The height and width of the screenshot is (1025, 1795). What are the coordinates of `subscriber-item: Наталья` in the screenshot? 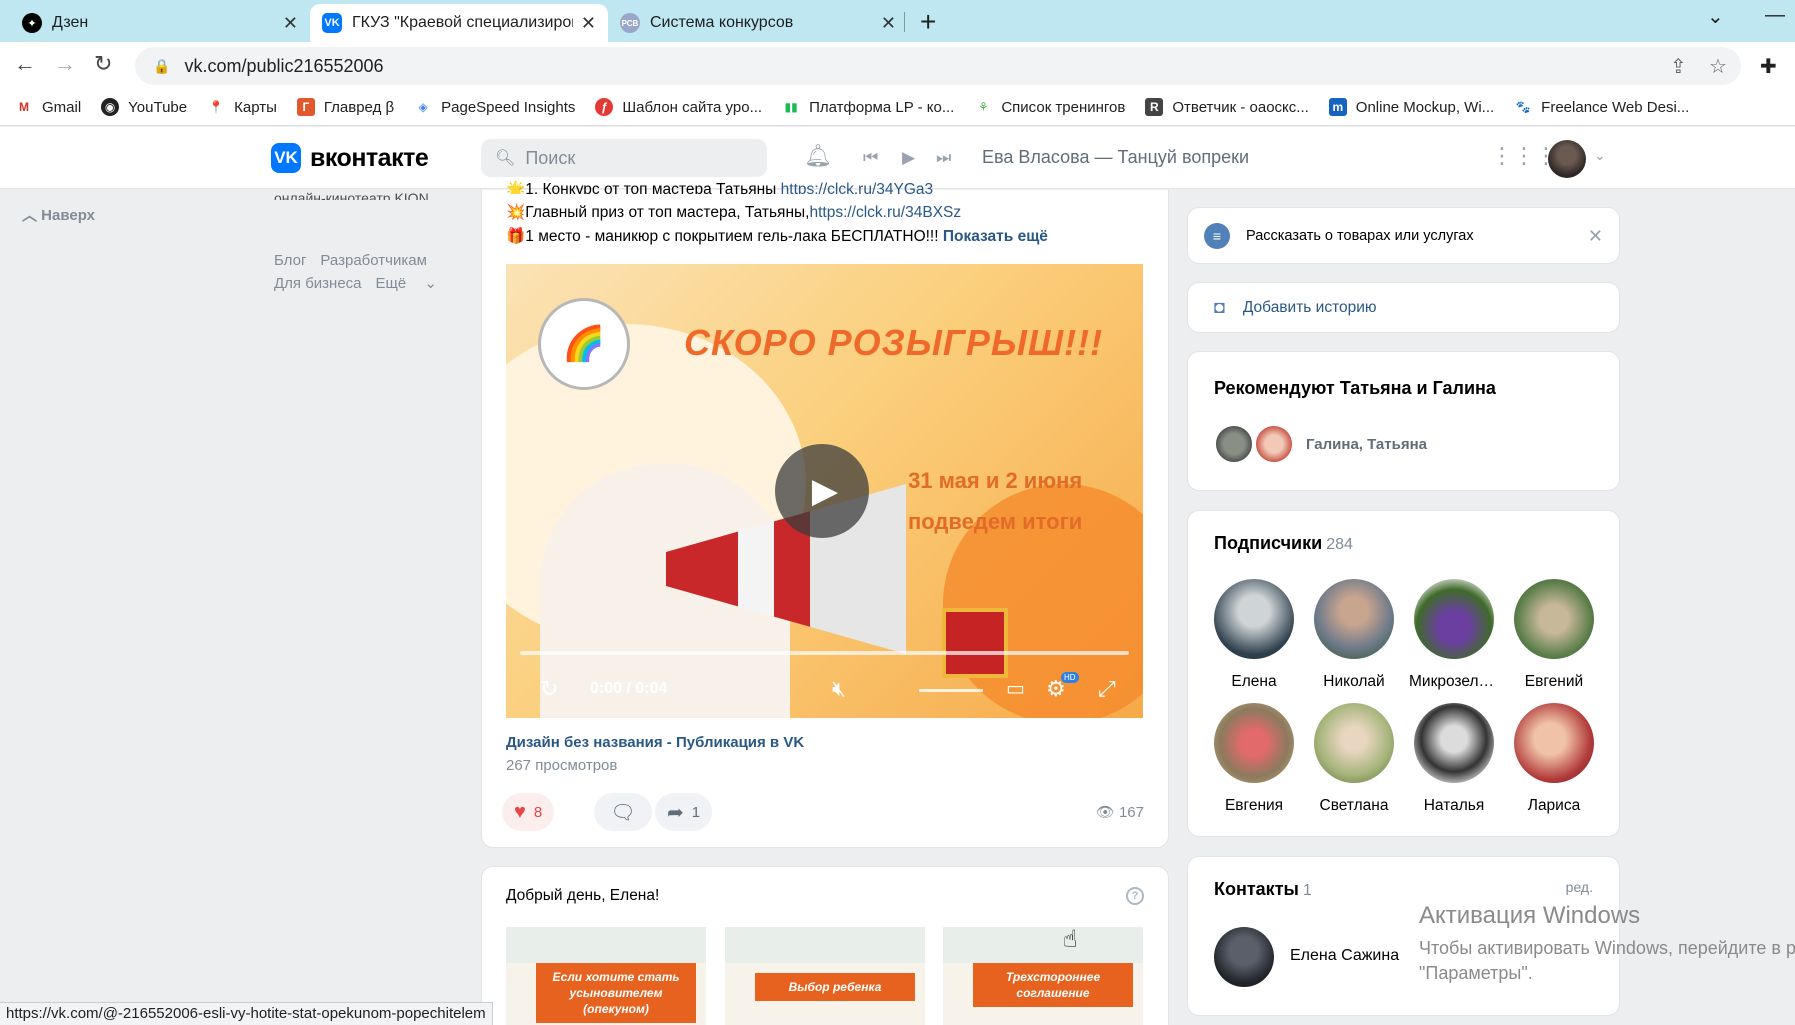 It's located at (1454, 759).